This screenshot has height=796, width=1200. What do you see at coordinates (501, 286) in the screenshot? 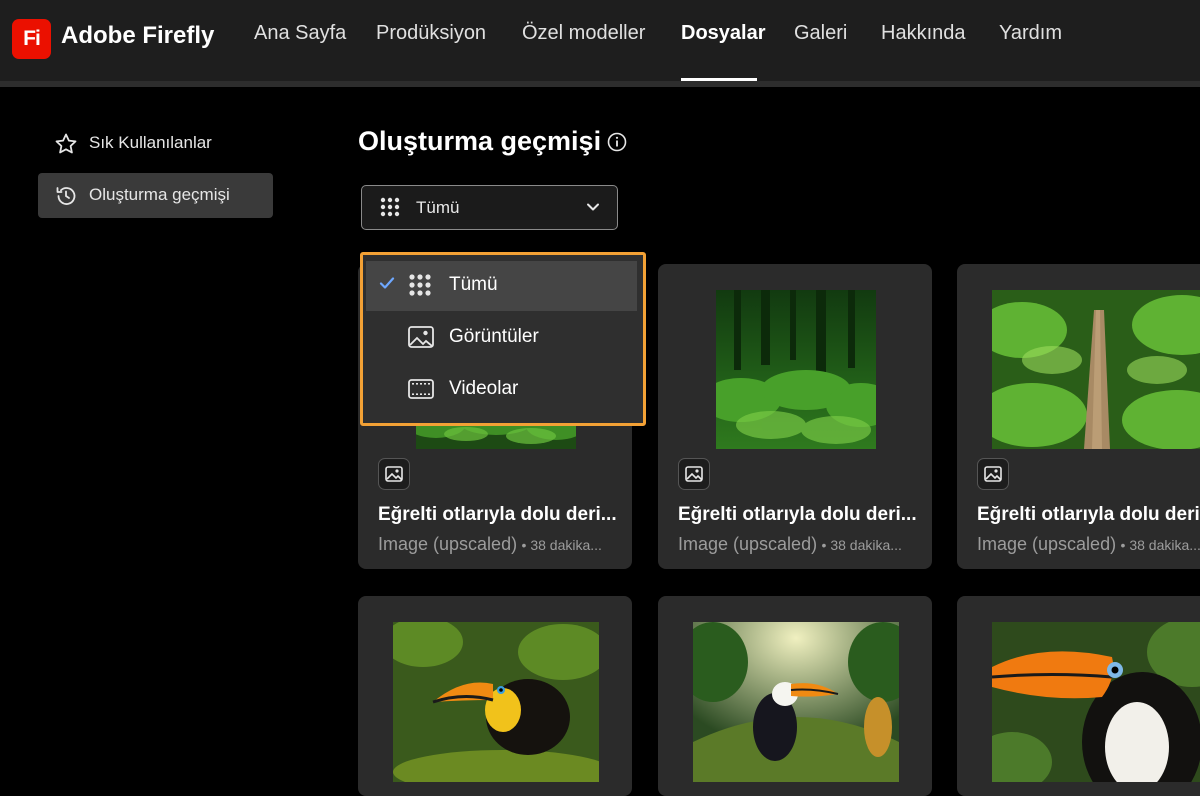
I see `menu-item-all: Tümü` at bounding box center [501, 286].